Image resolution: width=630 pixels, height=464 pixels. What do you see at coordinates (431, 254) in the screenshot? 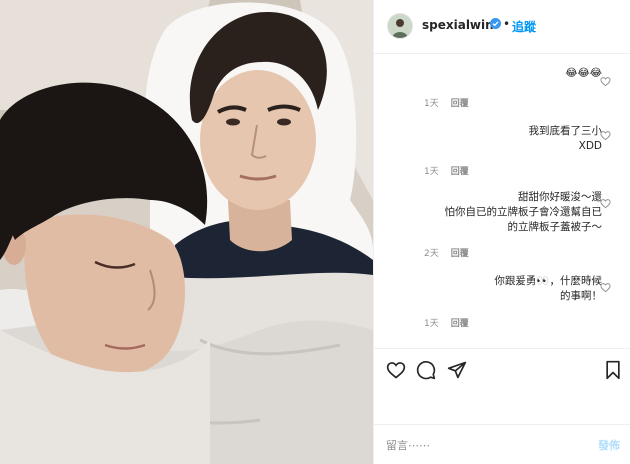
I see `comment-time: 2天` at bounding box center [431, 254].